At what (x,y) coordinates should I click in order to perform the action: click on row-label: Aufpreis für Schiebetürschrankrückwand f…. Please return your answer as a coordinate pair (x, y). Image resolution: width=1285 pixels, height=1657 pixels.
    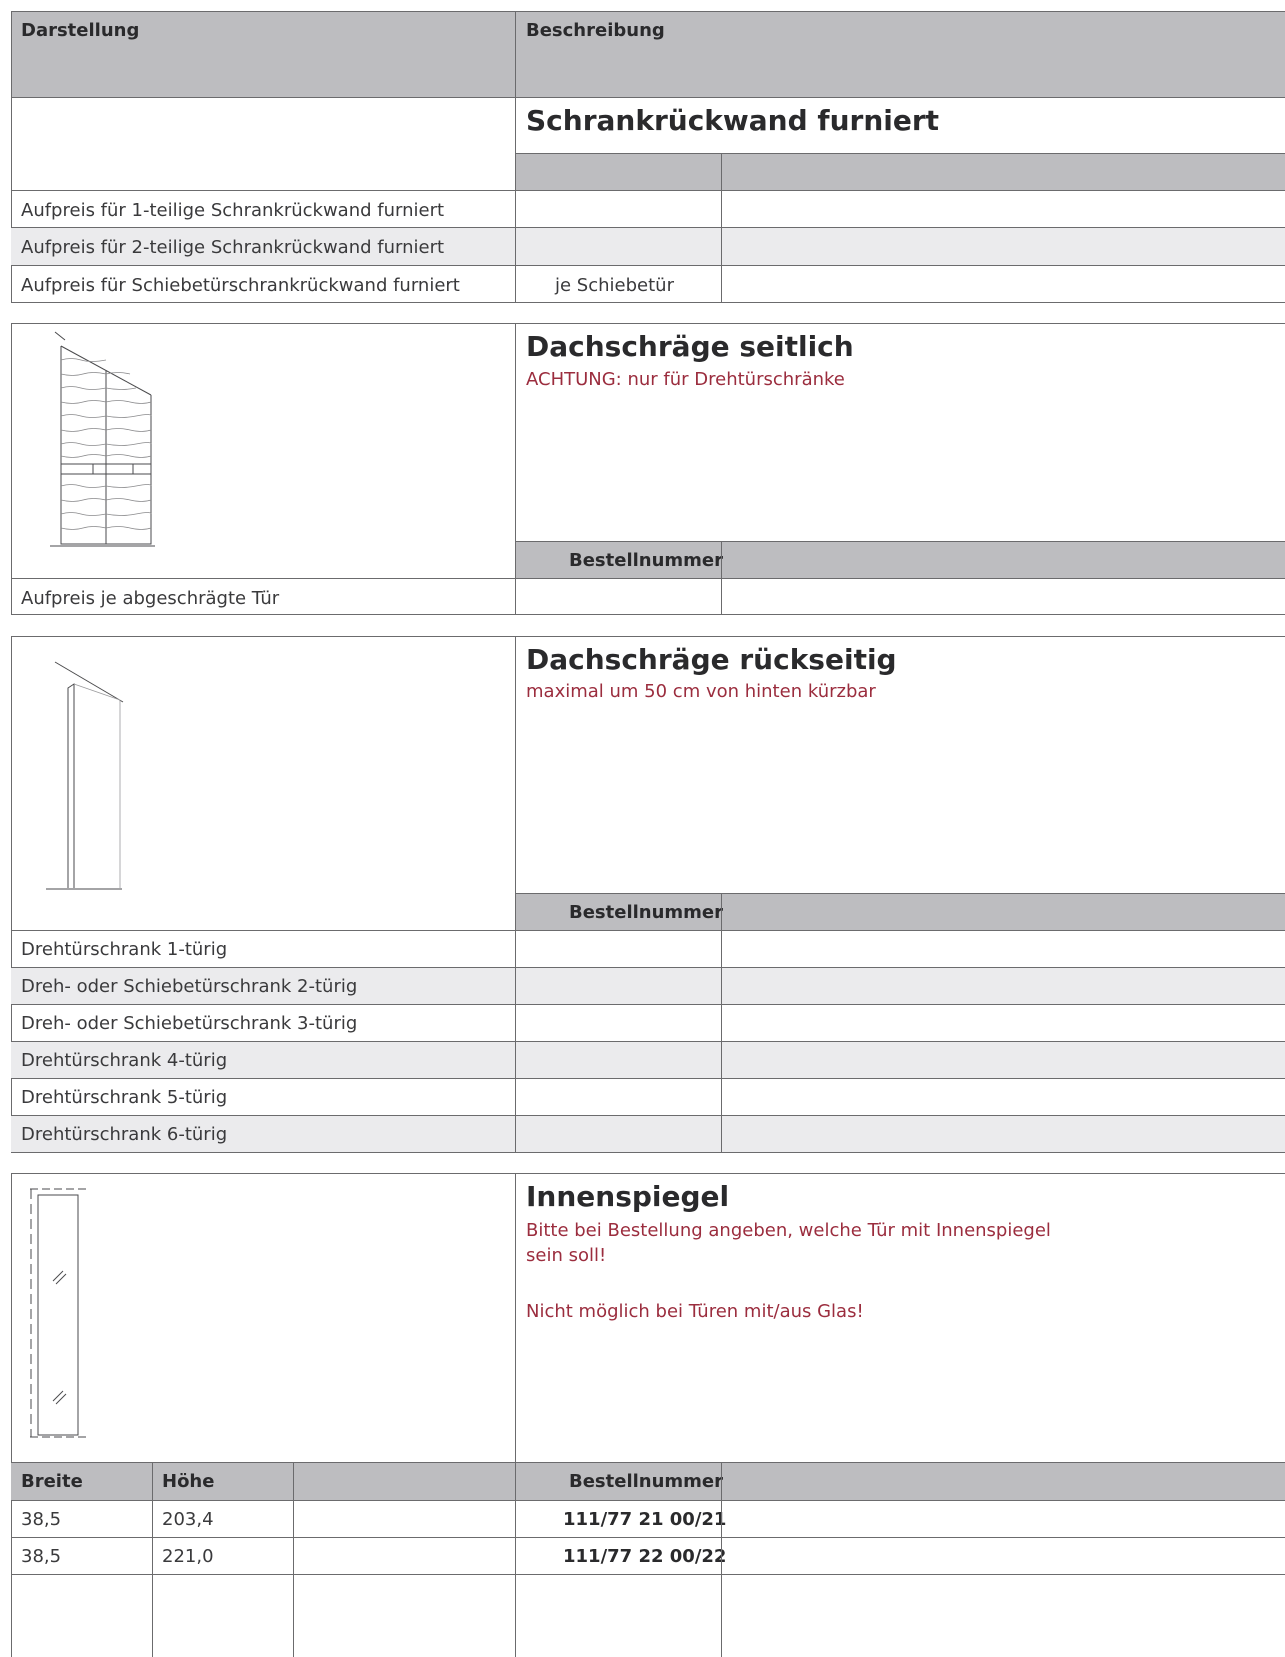
    Looking at the image, I should click on (240, 285).